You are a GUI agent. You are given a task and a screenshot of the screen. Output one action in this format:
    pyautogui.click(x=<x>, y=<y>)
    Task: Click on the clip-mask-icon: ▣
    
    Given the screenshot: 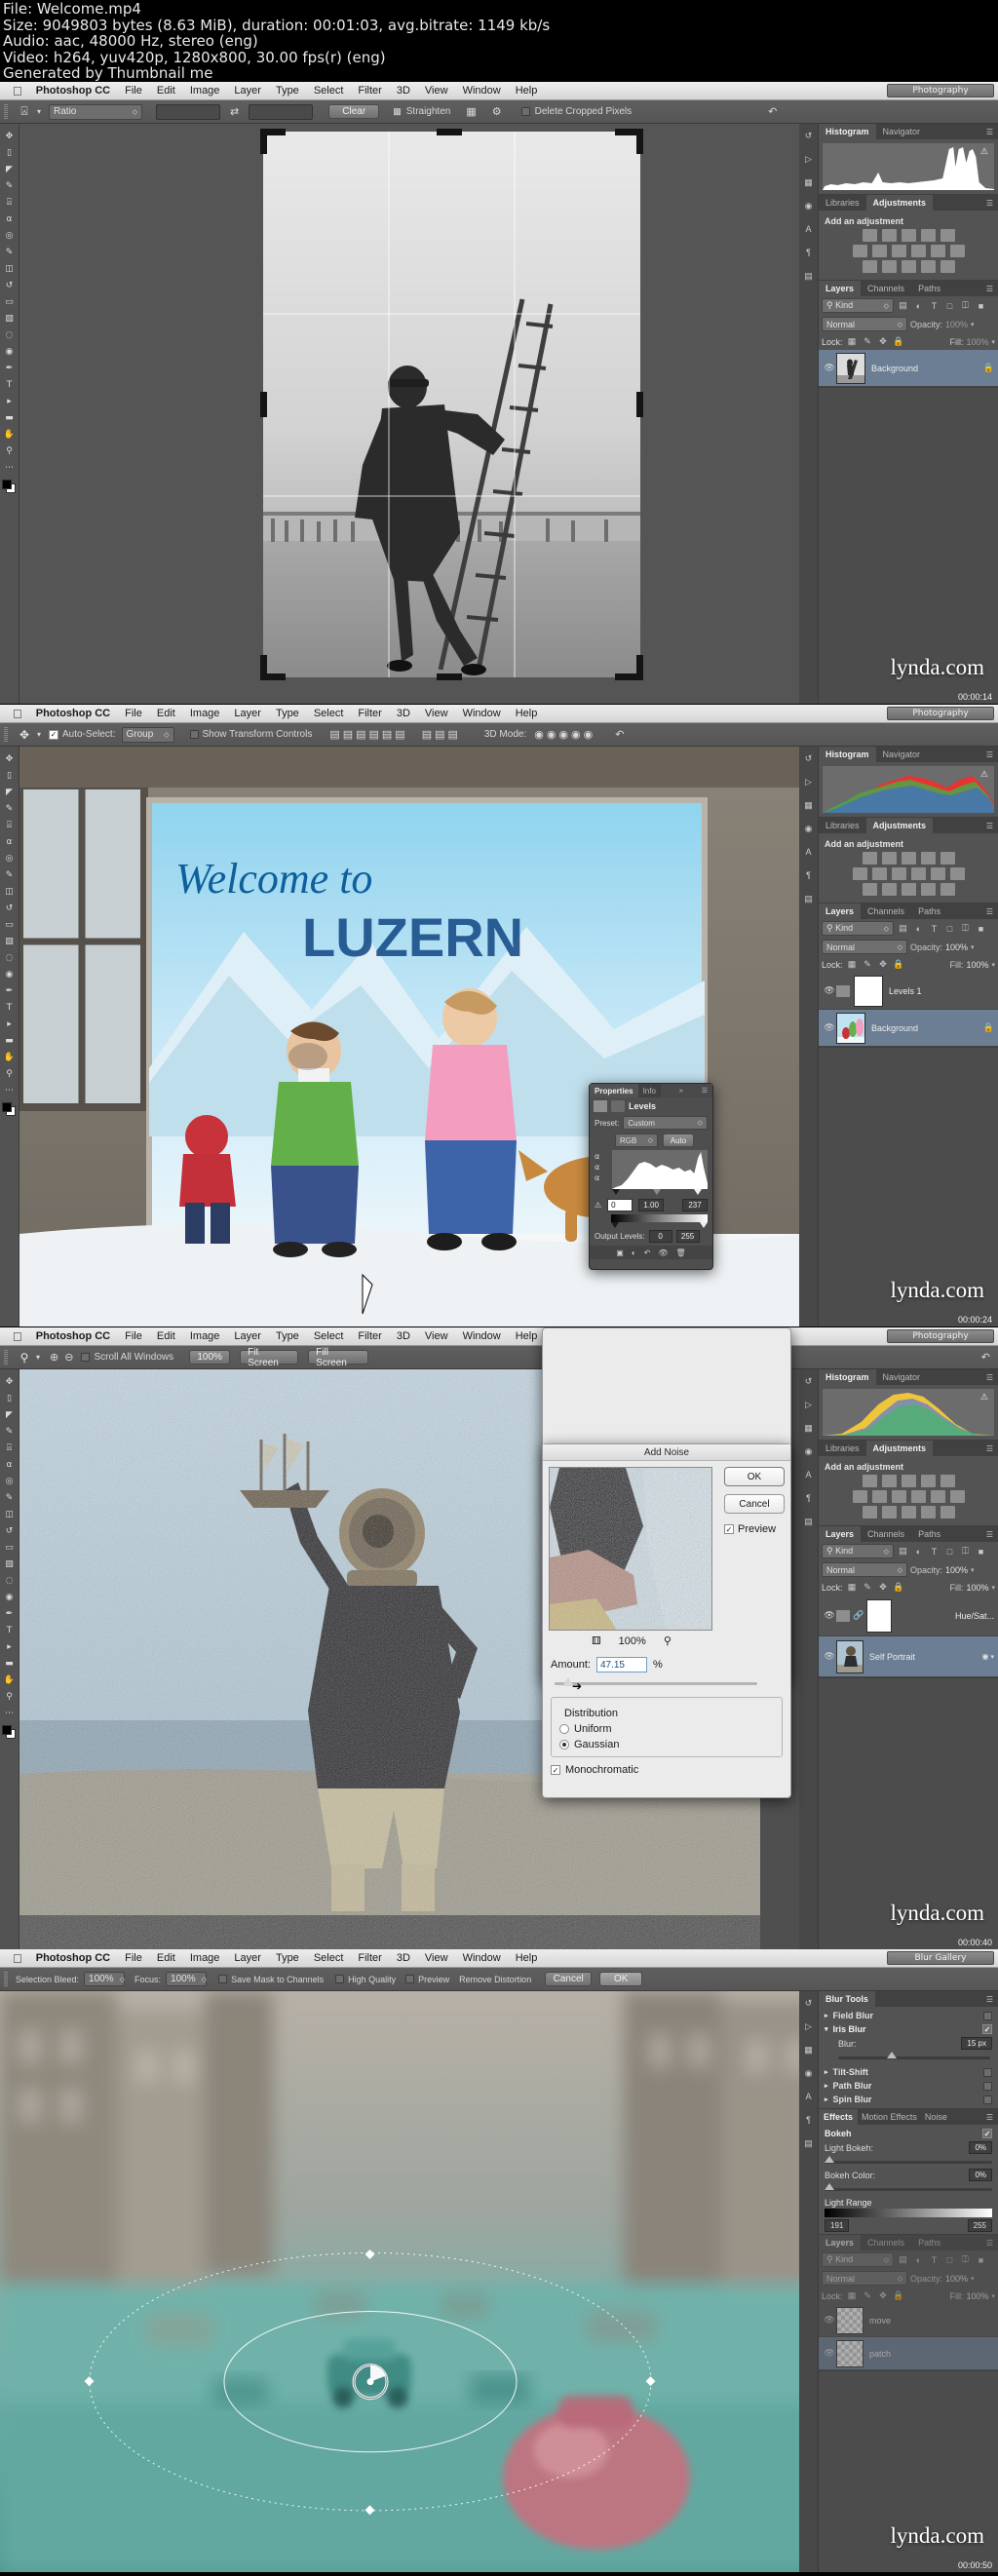 What is the action you would take?
    pyautogui.click(x=620, y=1253)
    